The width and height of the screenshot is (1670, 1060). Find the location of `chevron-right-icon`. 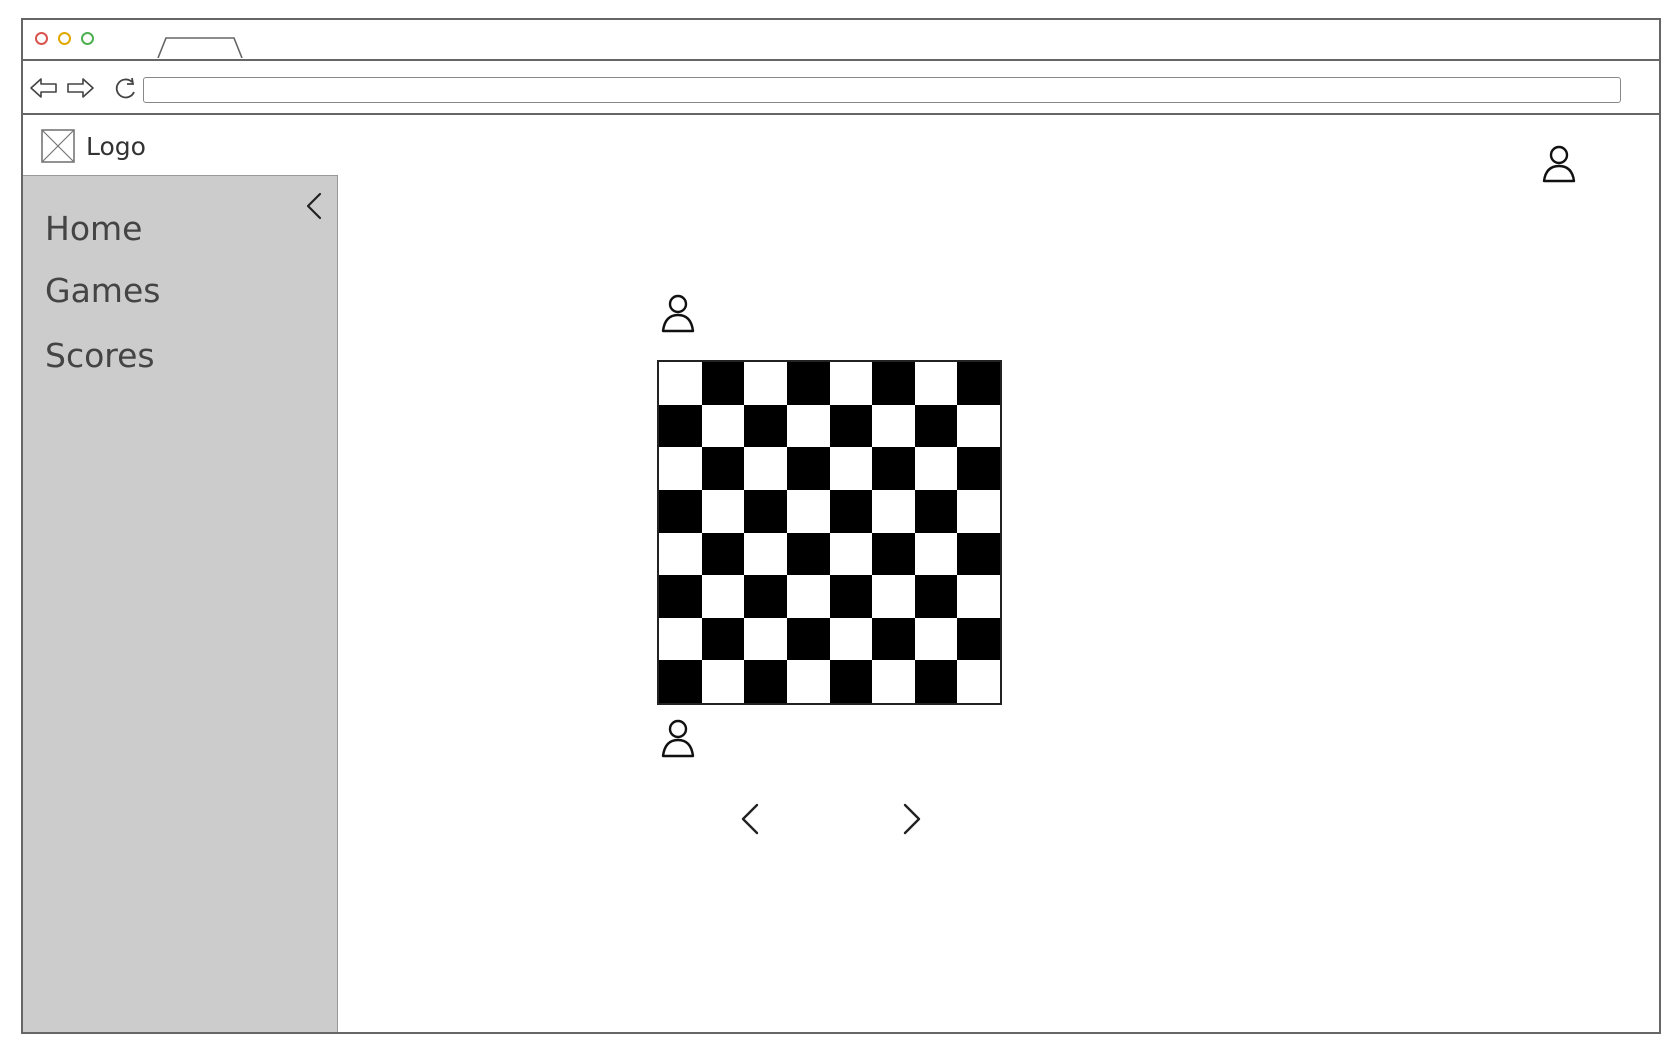

chevron-right-icon is located at coordinates (912, 819).